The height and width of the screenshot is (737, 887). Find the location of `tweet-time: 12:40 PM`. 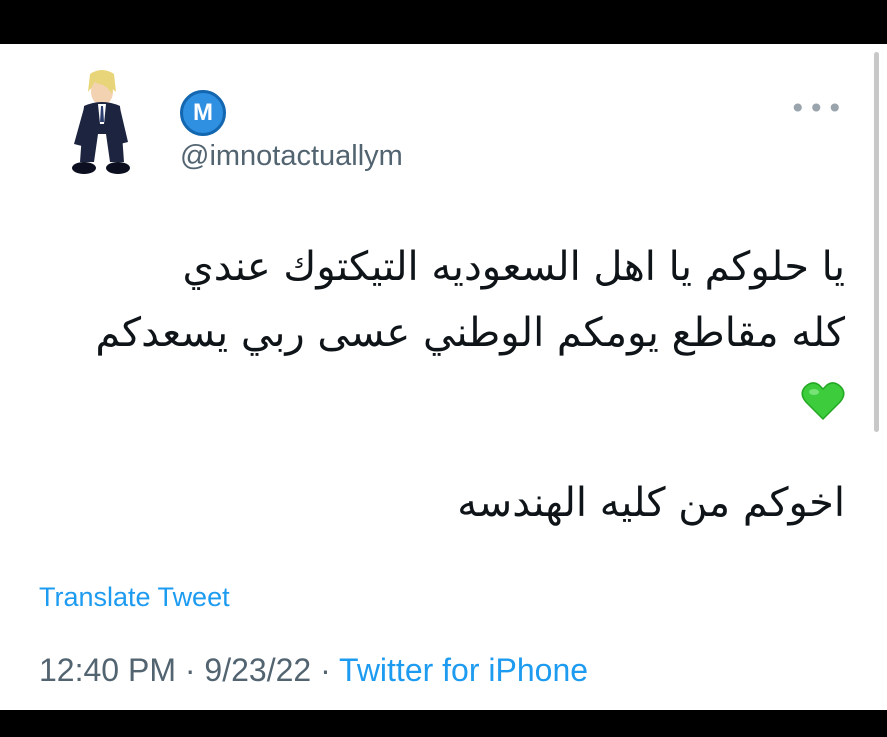

tweet-time: 12:40 PM is located at coordinates (107, 670).